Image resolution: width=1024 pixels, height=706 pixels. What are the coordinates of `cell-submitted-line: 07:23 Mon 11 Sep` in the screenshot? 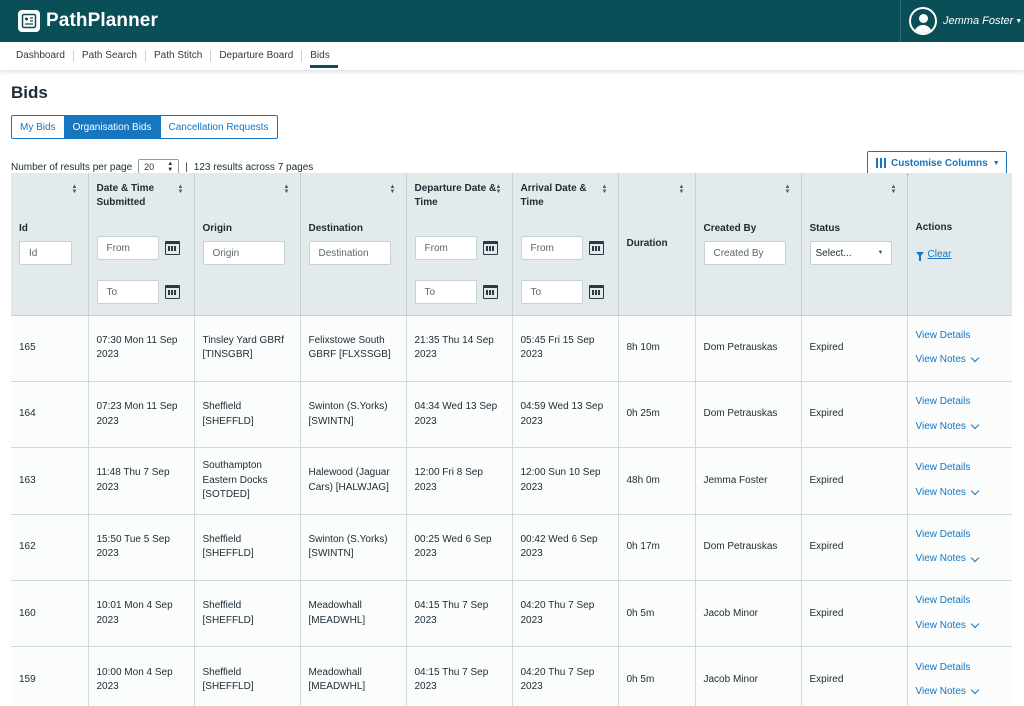 It's located at (137, 407).